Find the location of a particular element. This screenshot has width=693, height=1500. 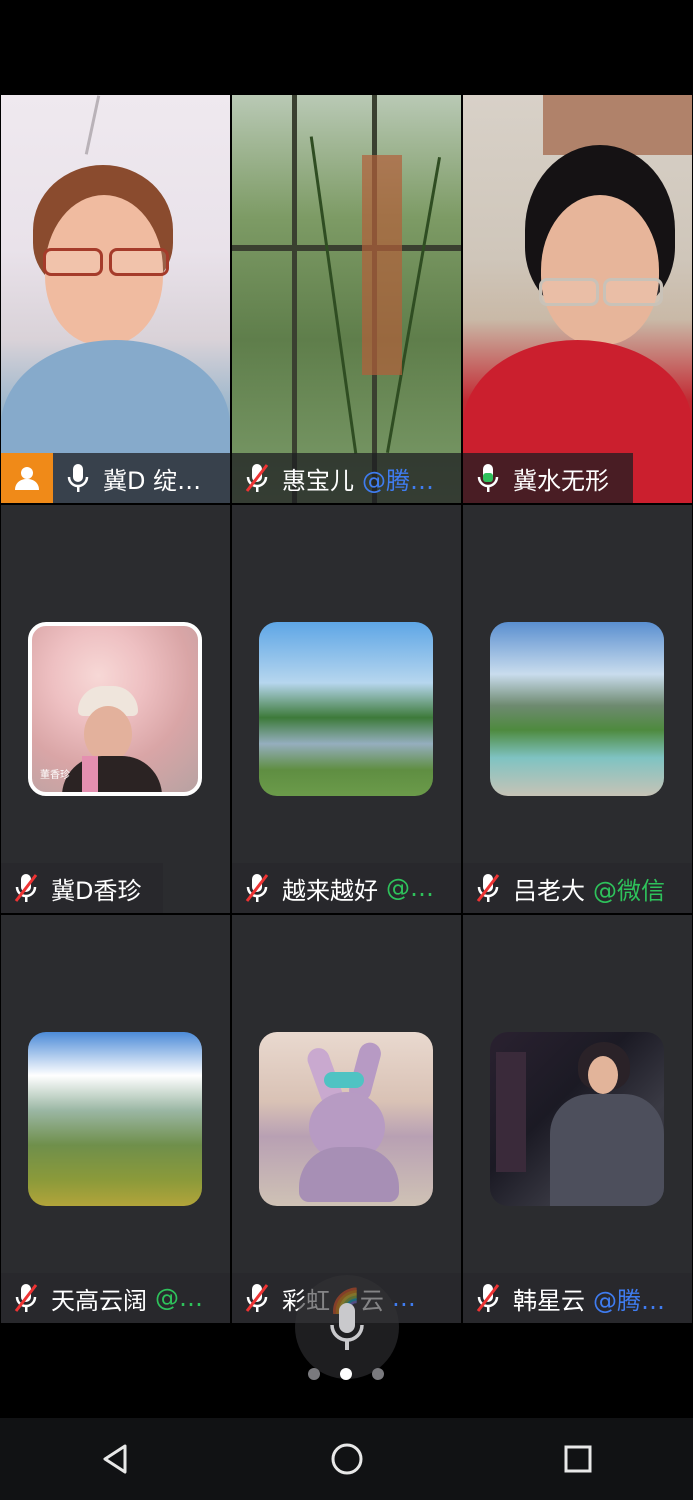

participant-source: @微信 is located at coordinates (629, 890).